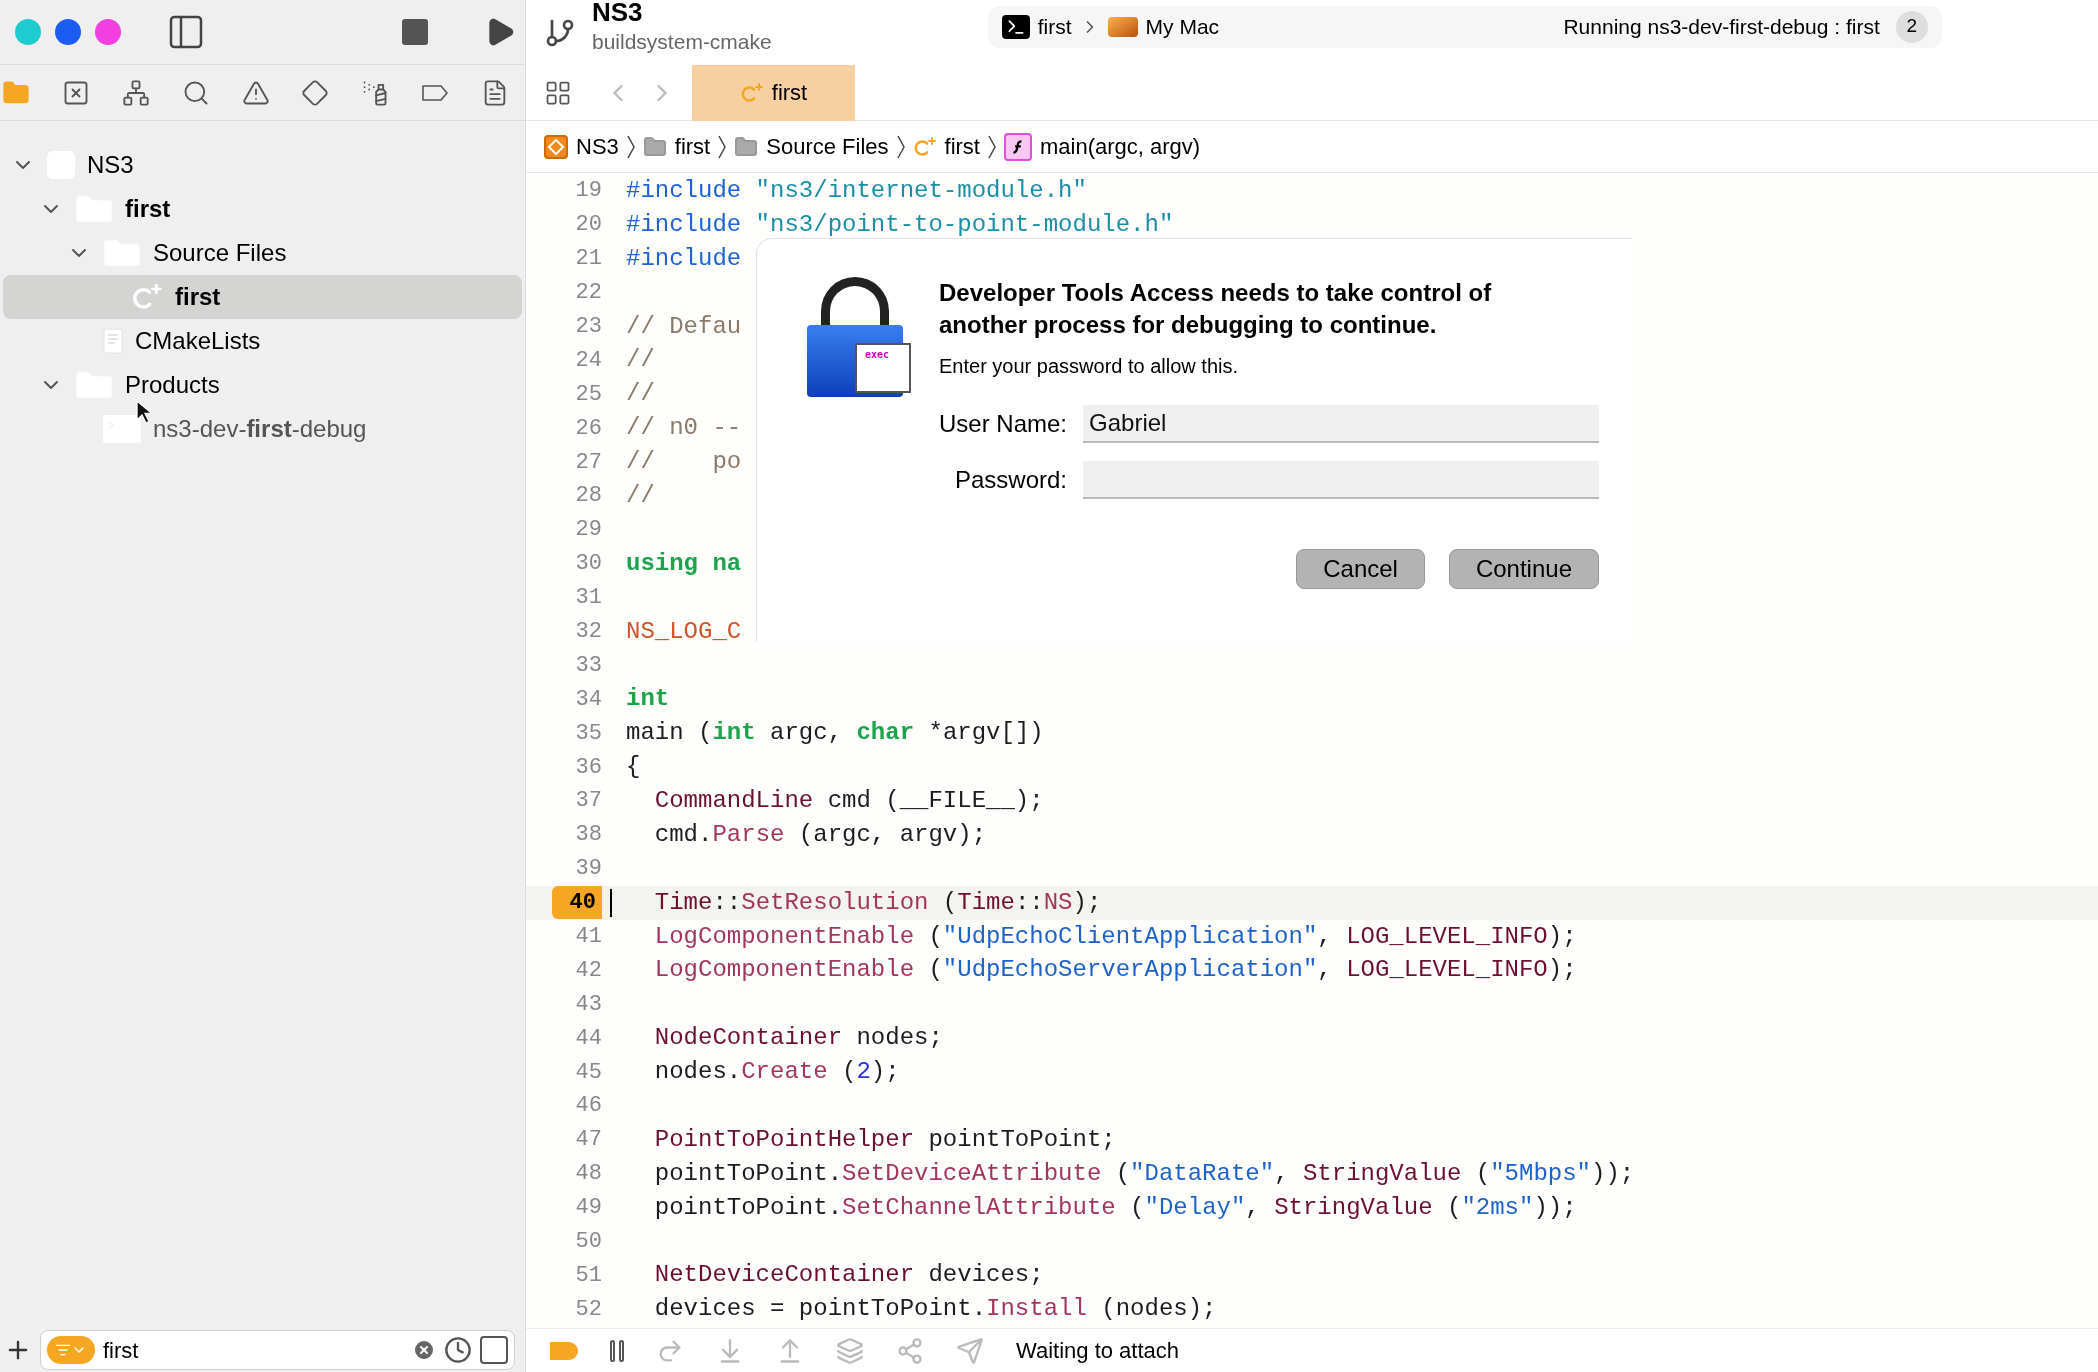 This screenshot has width=2098, height=1372. I want to click on code-line: cmd.Parse (argc, argv);, so click(820, 834).